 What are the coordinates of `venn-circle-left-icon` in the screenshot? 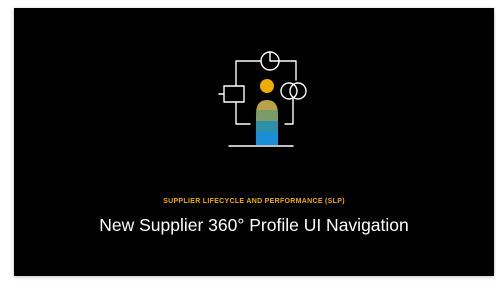 It's located at (289, 91).